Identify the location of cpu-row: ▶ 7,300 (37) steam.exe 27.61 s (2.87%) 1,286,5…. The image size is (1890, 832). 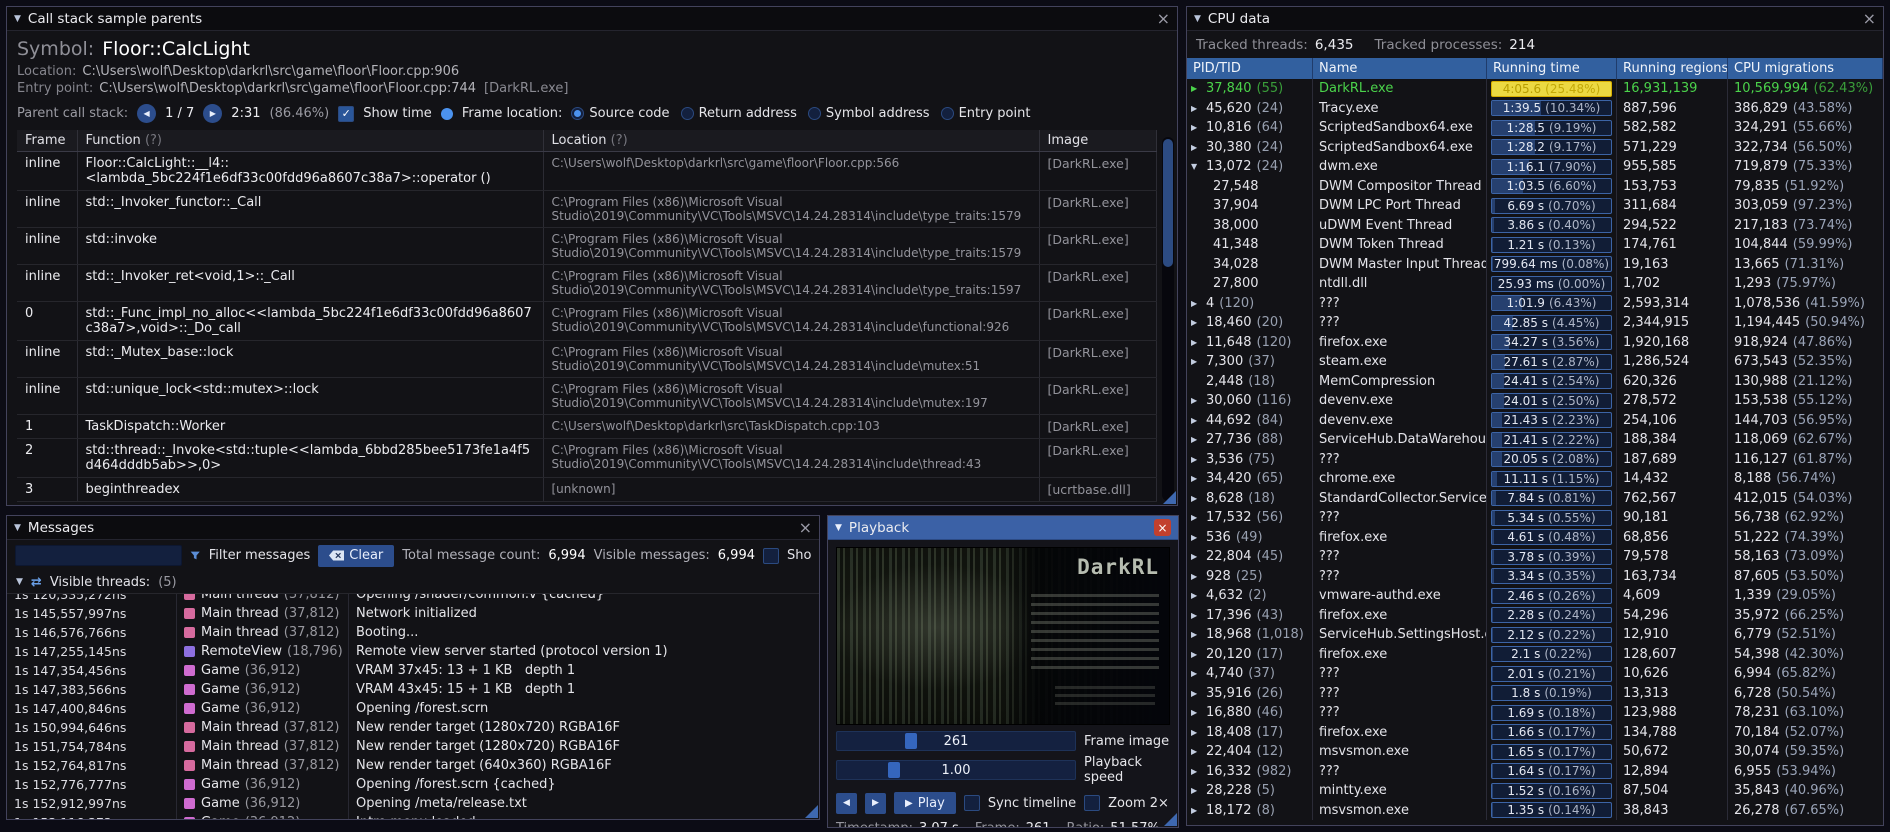
(1535, 362).